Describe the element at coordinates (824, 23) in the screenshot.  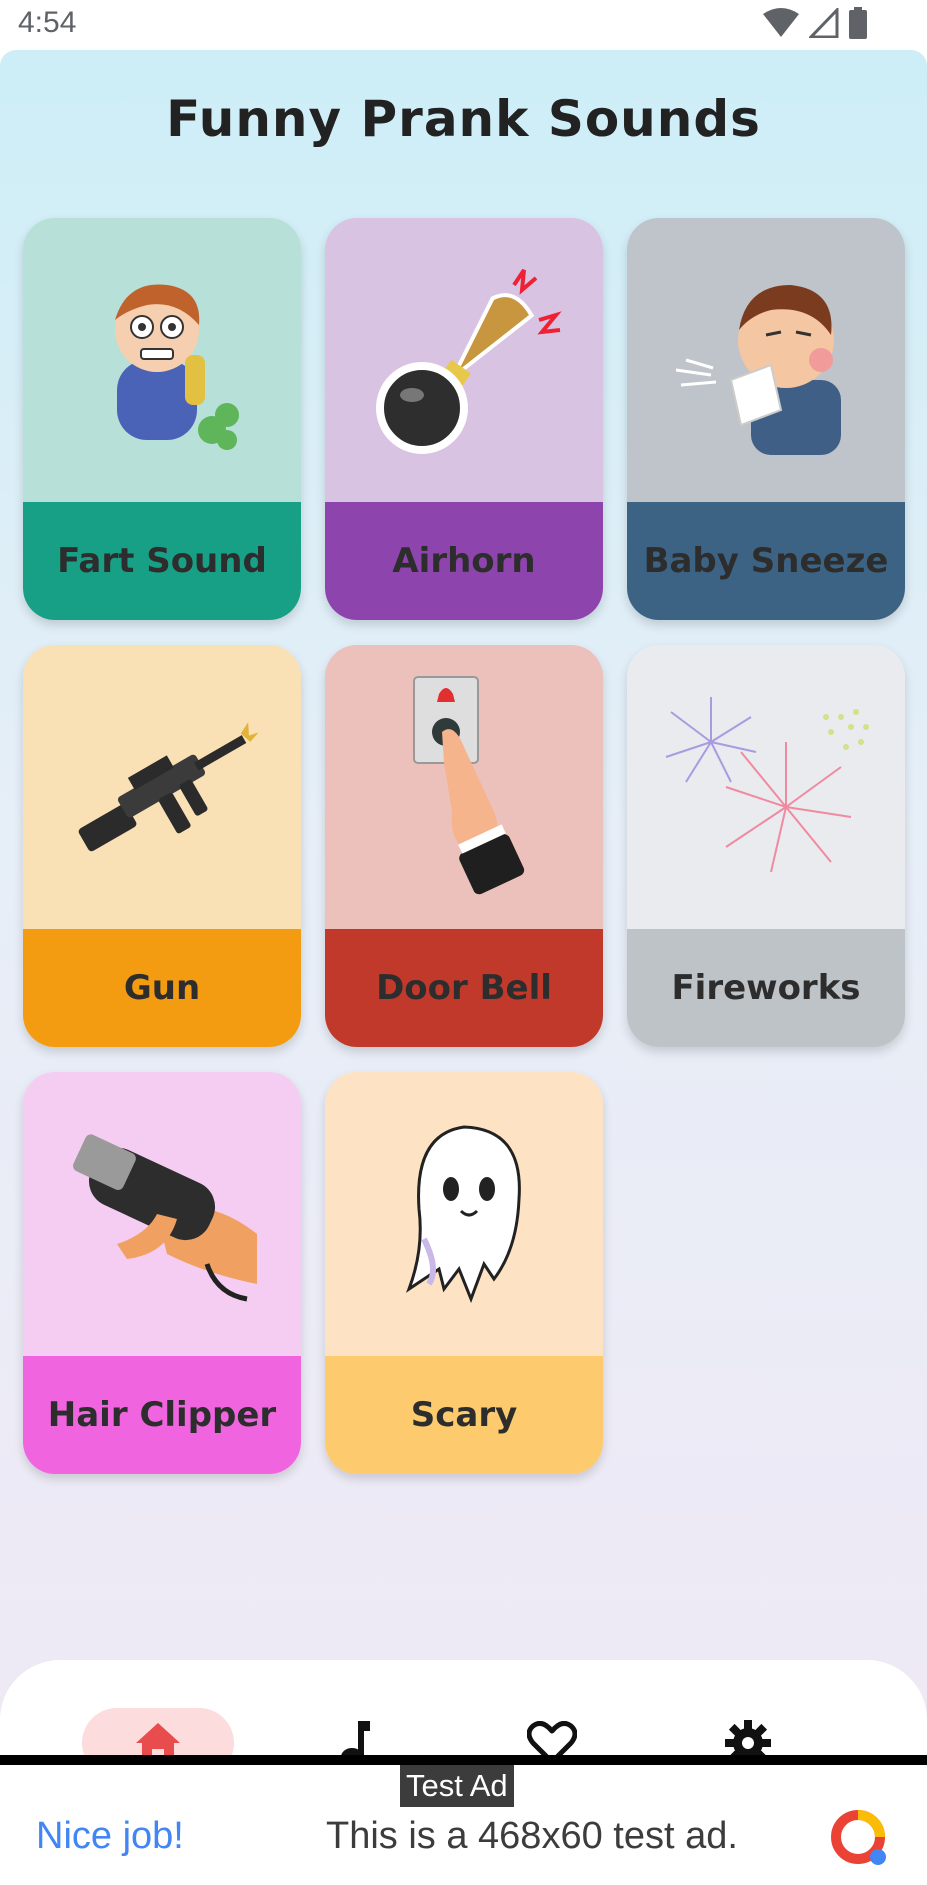
I see `signal-icon` at that location.